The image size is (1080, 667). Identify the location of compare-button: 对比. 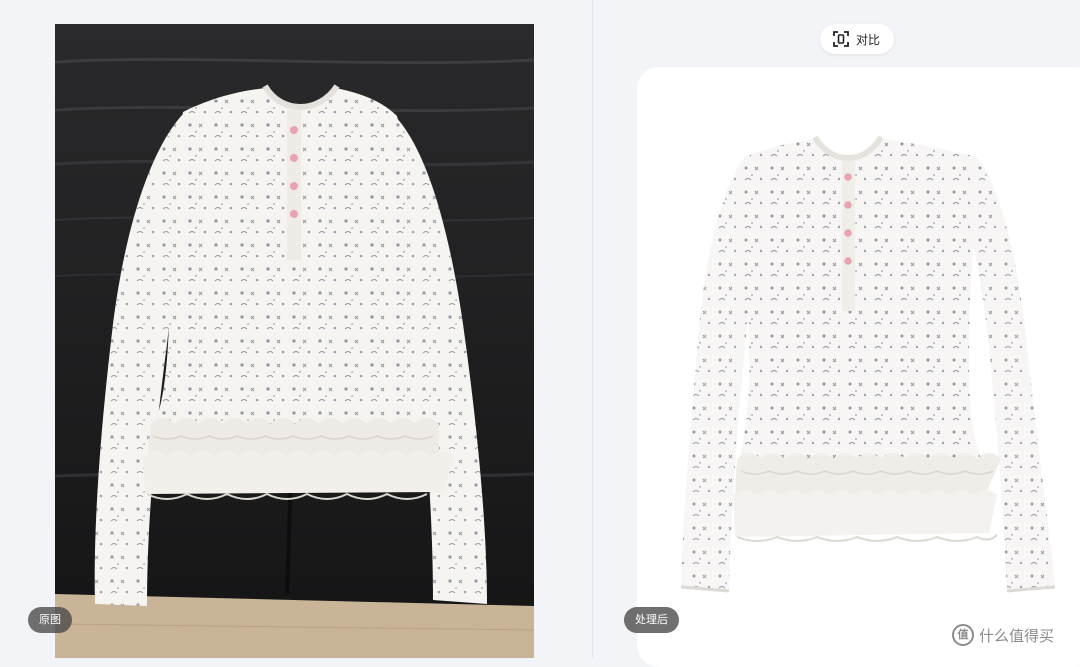
(857, 39).